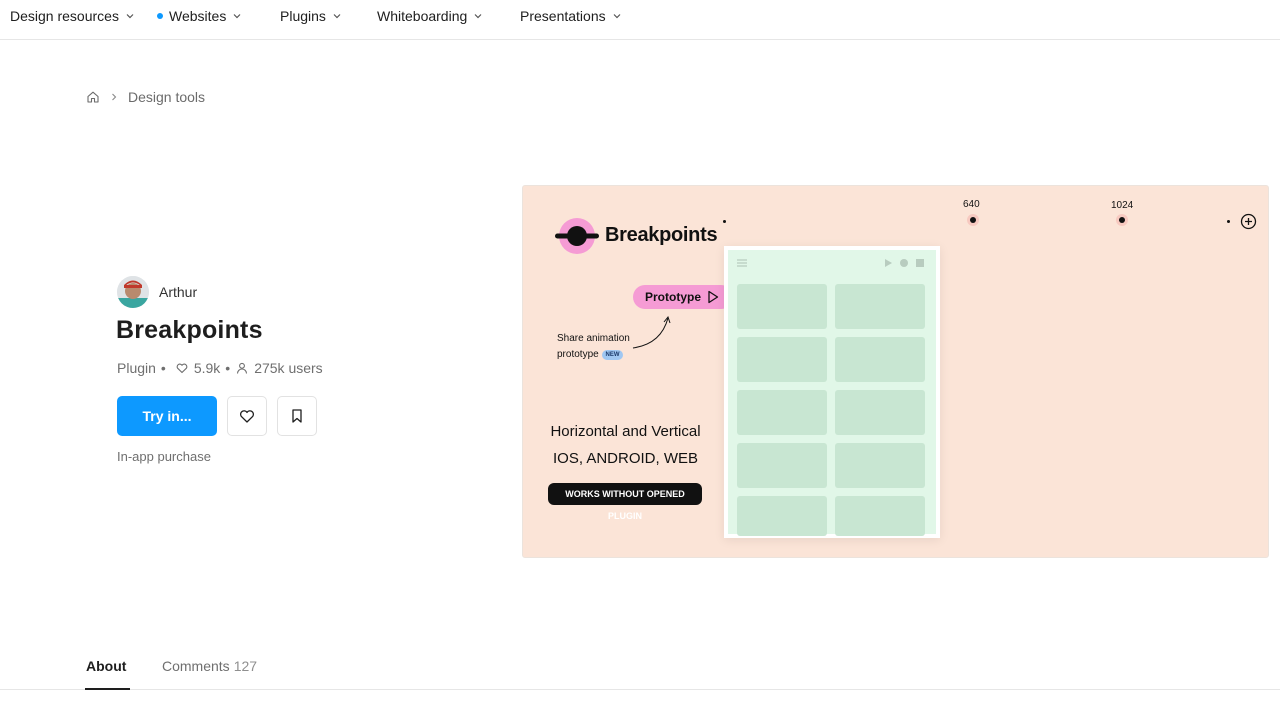 The image size is (1280, 720). Describe the element at coordinates (160, 16) in the screenshot. I see `active-dot-icon` at that location.